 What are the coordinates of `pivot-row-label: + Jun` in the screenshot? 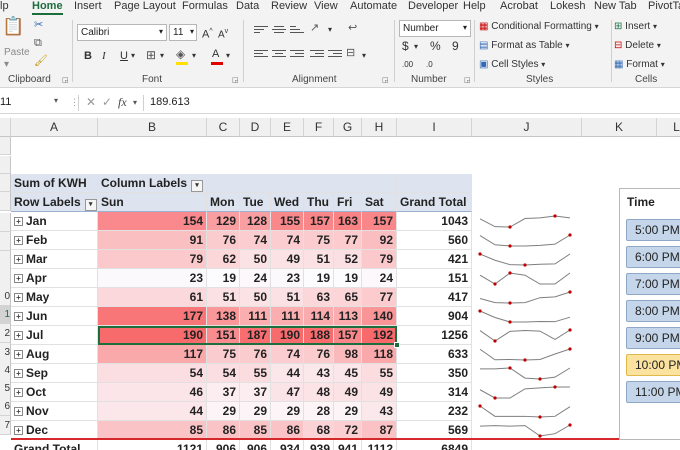 It's located at (54, 316).